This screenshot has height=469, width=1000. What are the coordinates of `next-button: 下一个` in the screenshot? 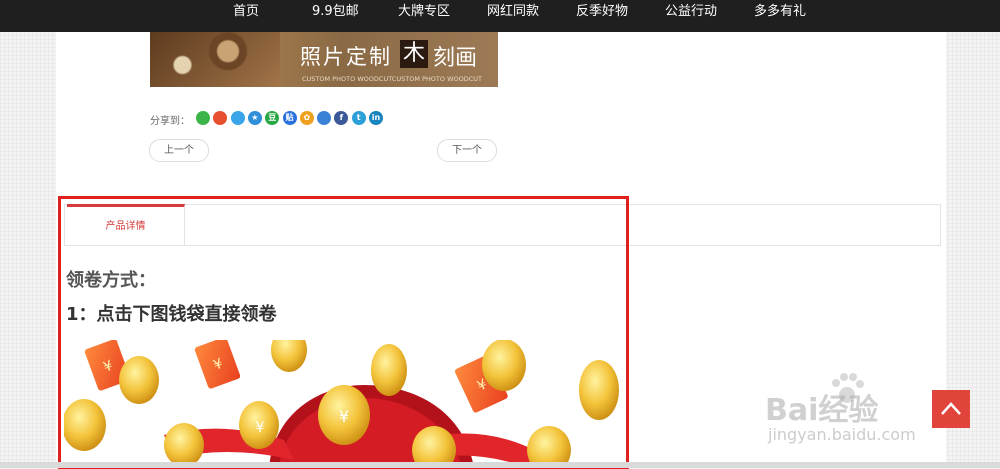 It's located at (467, 150).